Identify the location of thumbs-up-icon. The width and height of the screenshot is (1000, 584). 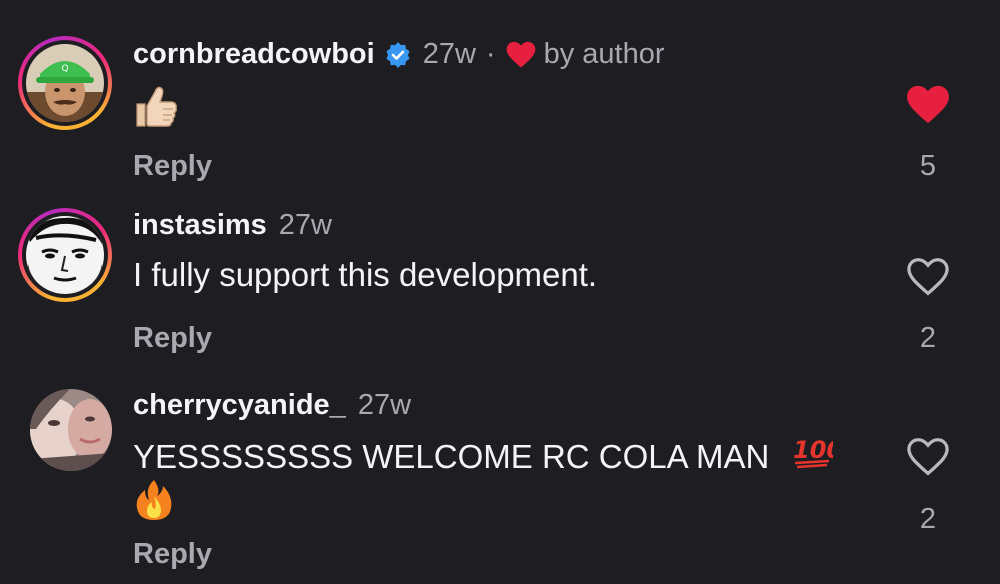
(156, 111).